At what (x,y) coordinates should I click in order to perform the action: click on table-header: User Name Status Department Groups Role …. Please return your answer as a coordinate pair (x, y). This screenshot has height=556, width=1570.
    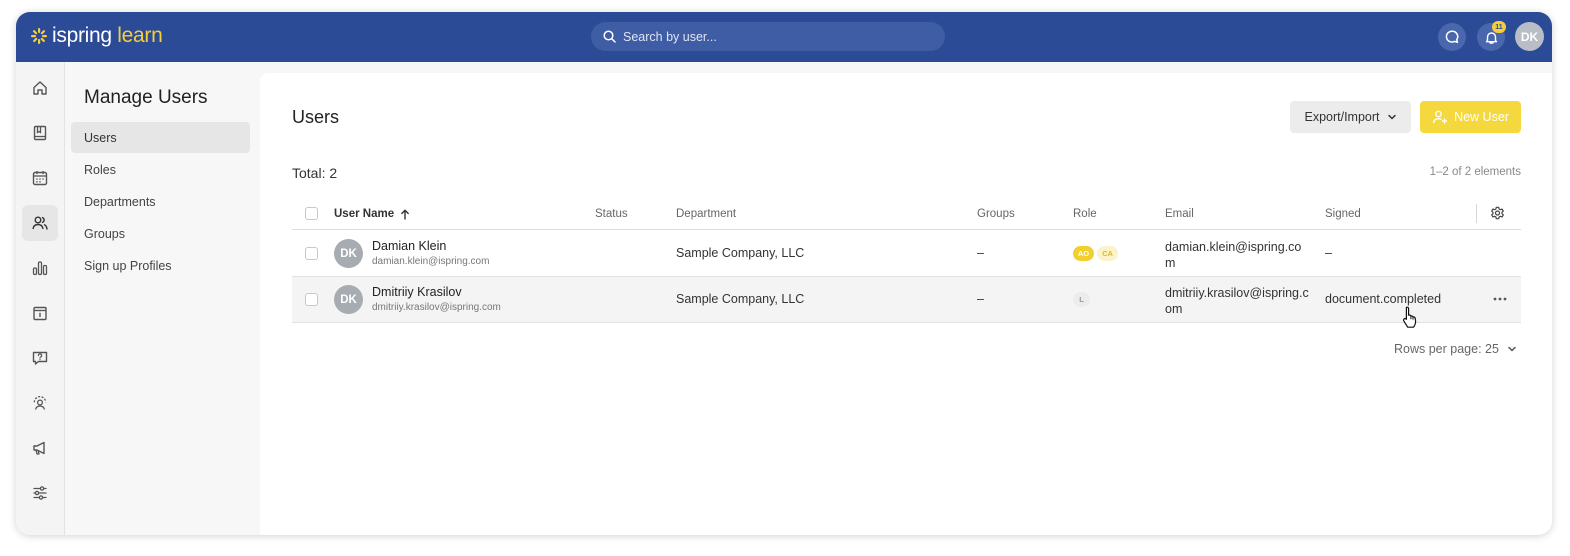
    Looking at the image, I should click on (906, 214).